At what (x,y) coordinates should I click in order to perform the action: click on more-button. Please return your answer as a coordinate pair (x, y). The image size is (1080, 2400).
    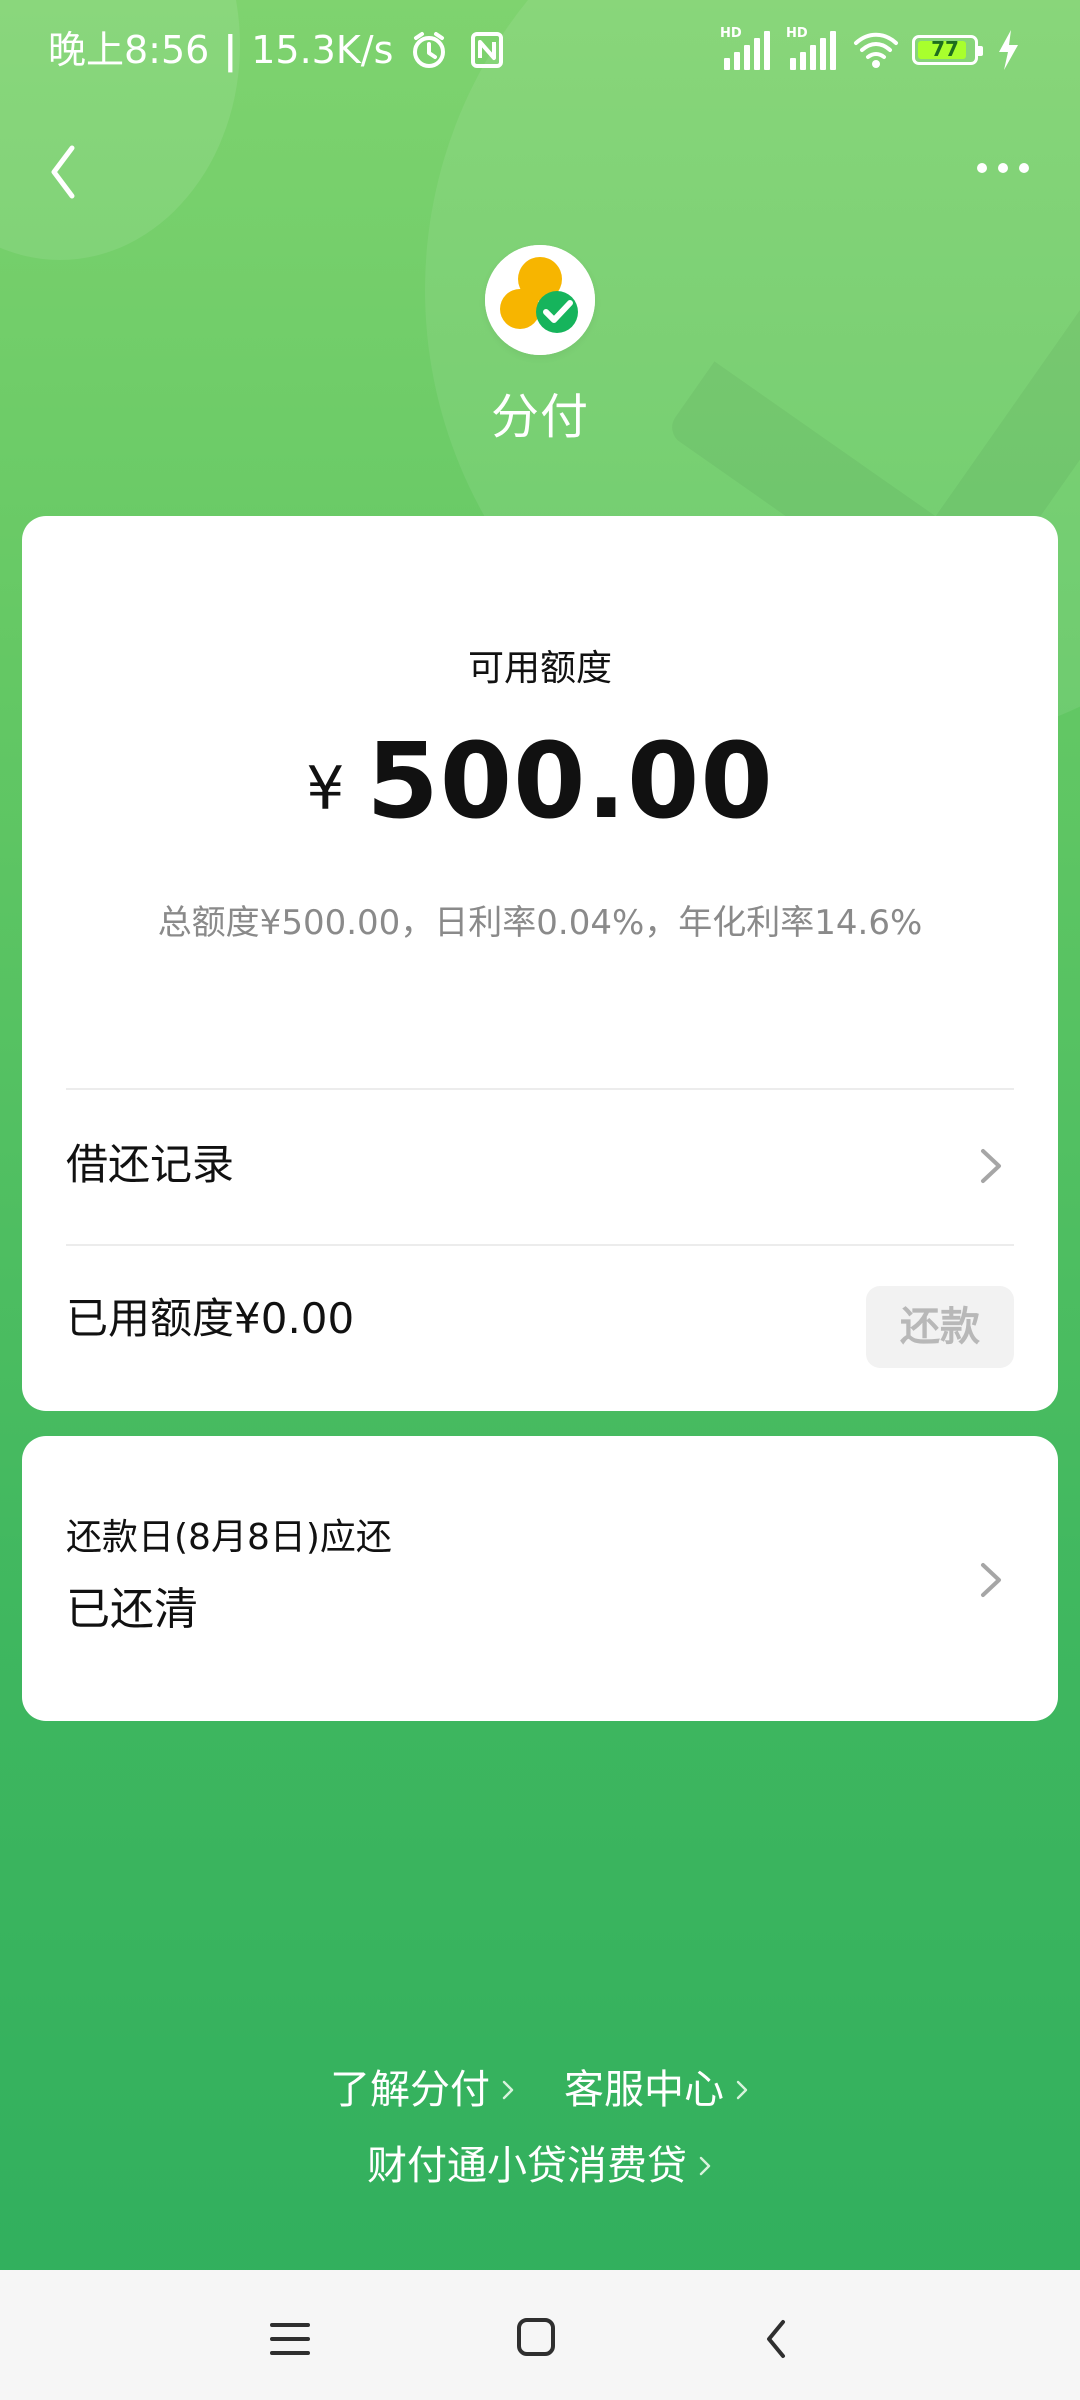
    Looking at the image, I should click on (1003, 168).